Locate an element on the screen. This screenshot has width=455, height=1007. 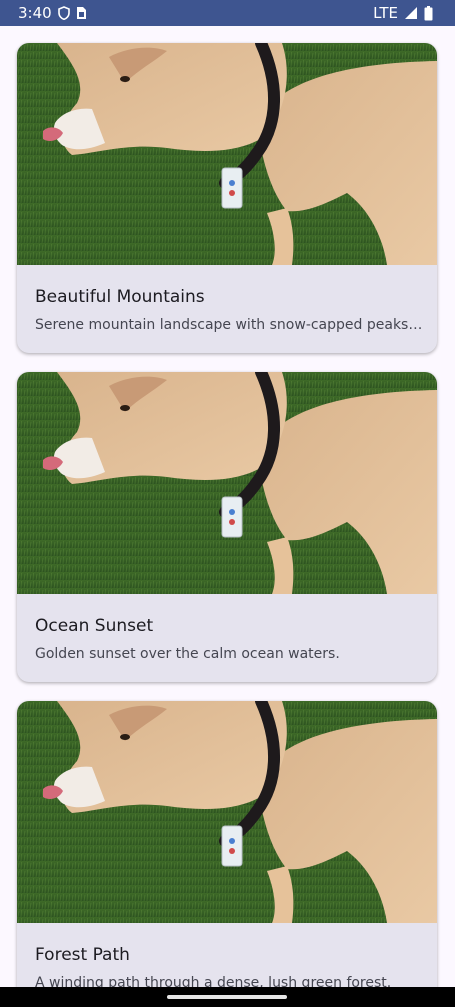
card-title: Beautiful Mountains is located at coordinates (120, 297).